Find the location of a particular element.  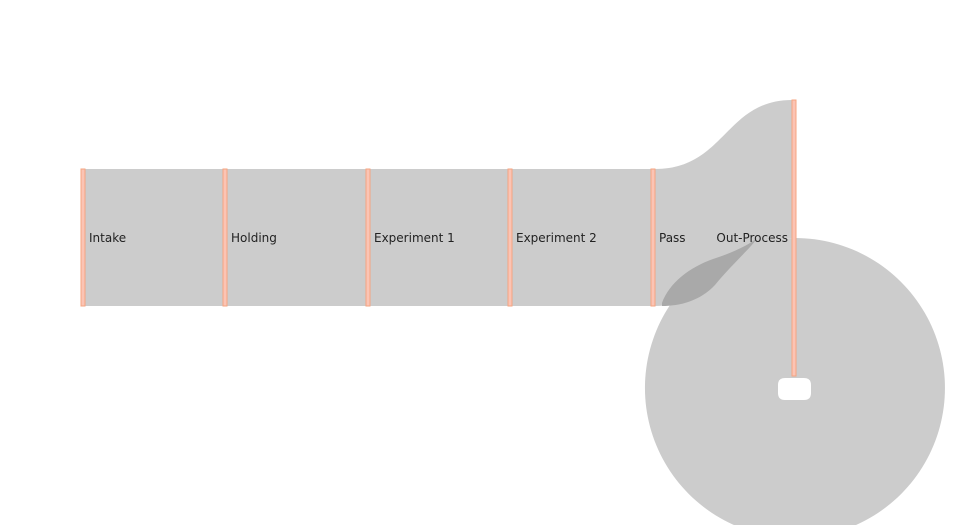

node-intake is located at coordinates (83, 237).